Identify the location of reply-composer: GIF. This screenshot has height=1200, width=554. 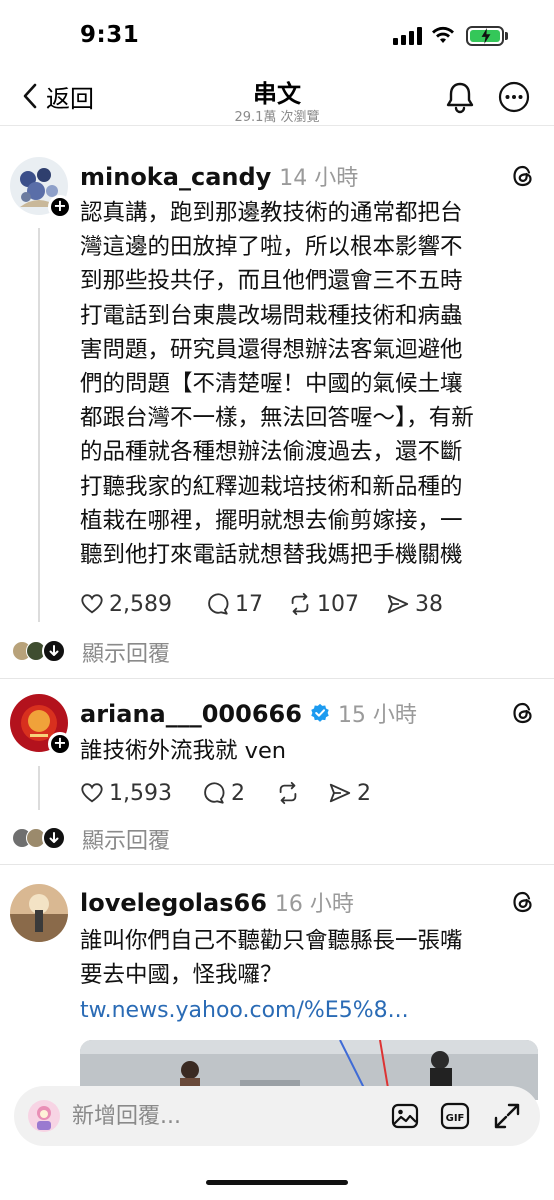
(277, 1116).